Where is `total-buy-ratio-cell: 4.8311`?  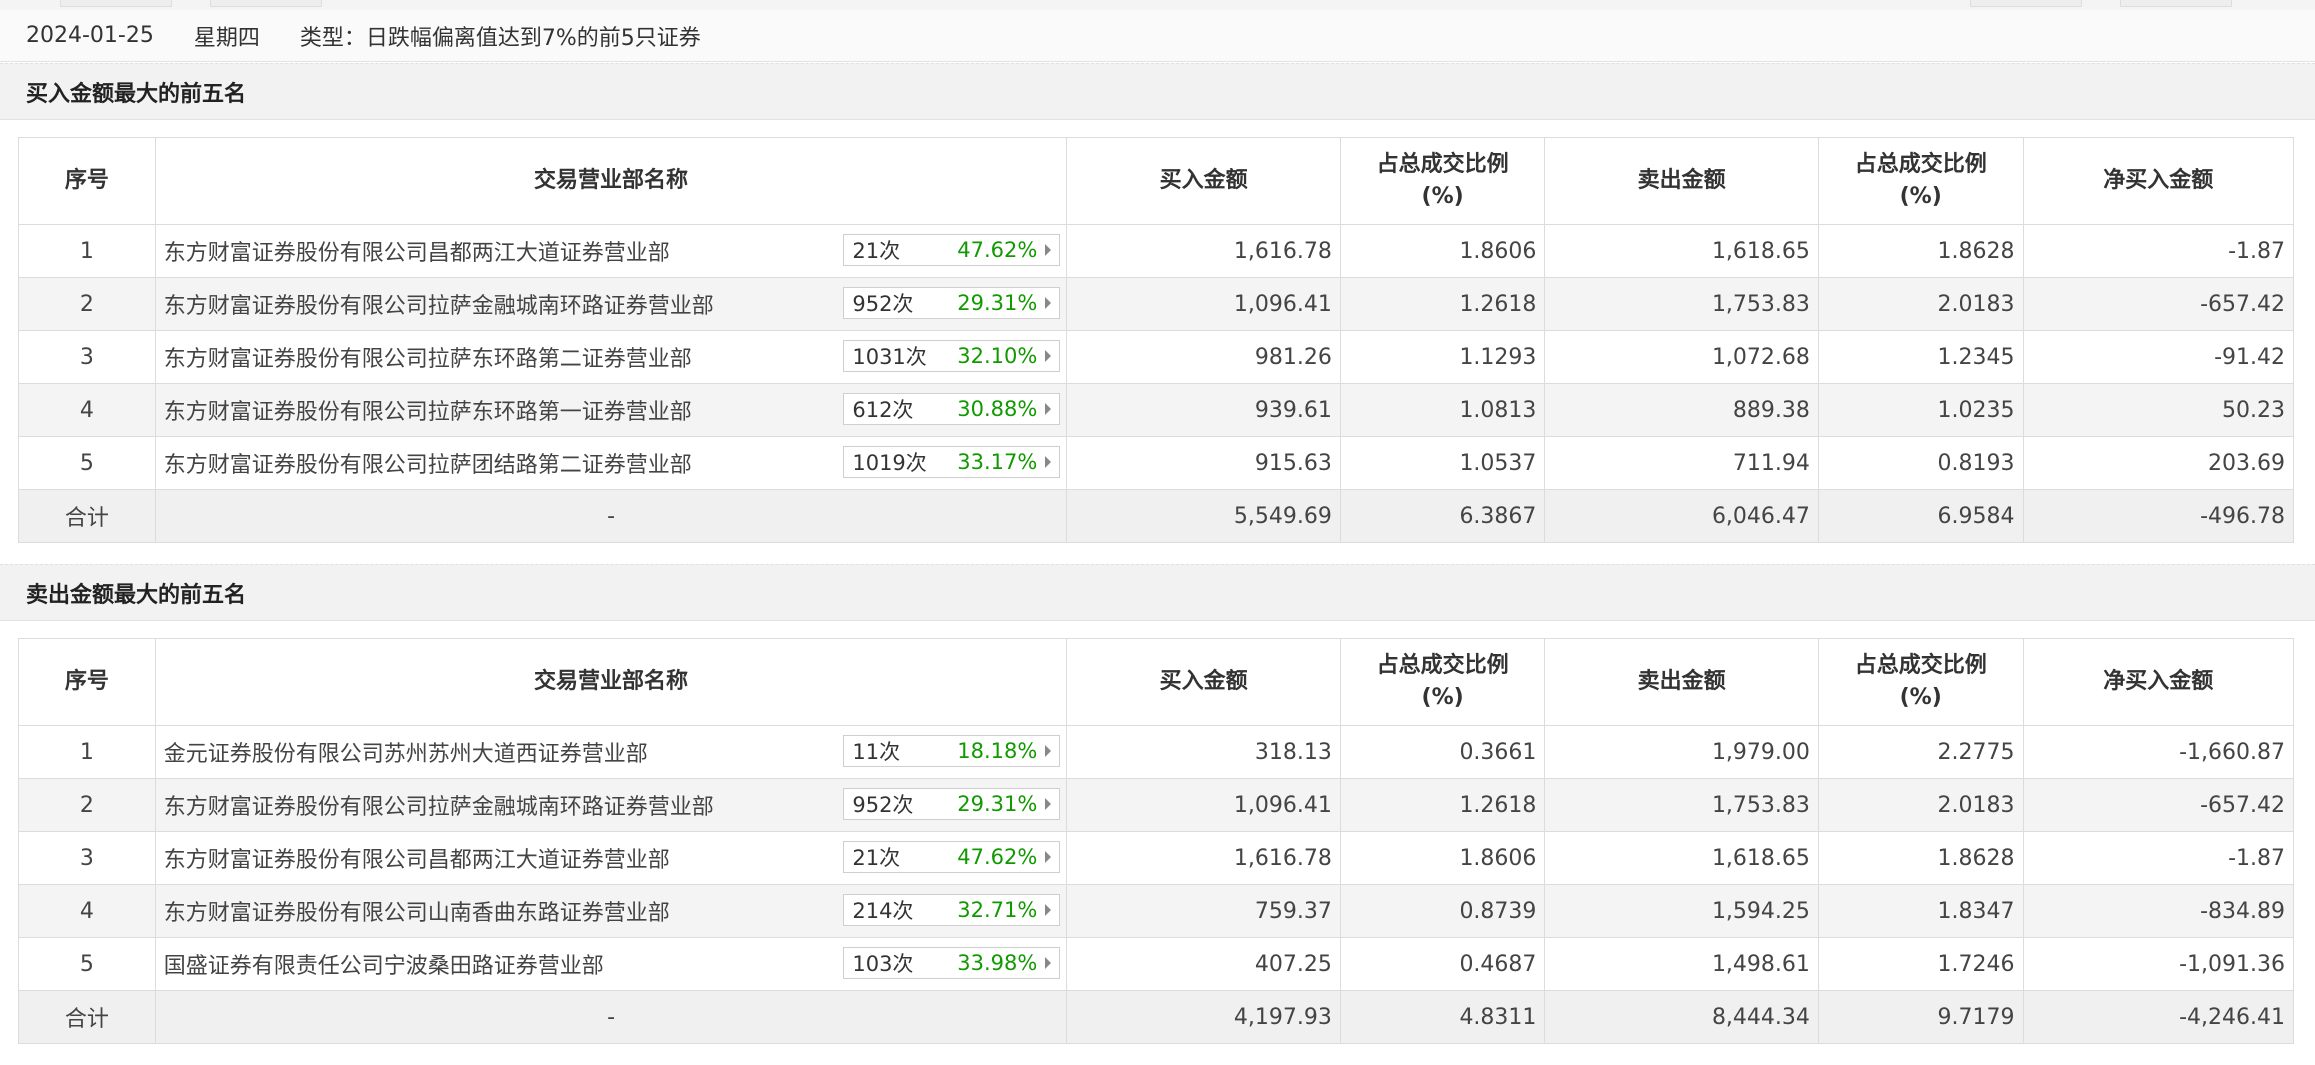
total-buy-ratio-cell: 4.8311 is located at coordinates (1442, 1017).